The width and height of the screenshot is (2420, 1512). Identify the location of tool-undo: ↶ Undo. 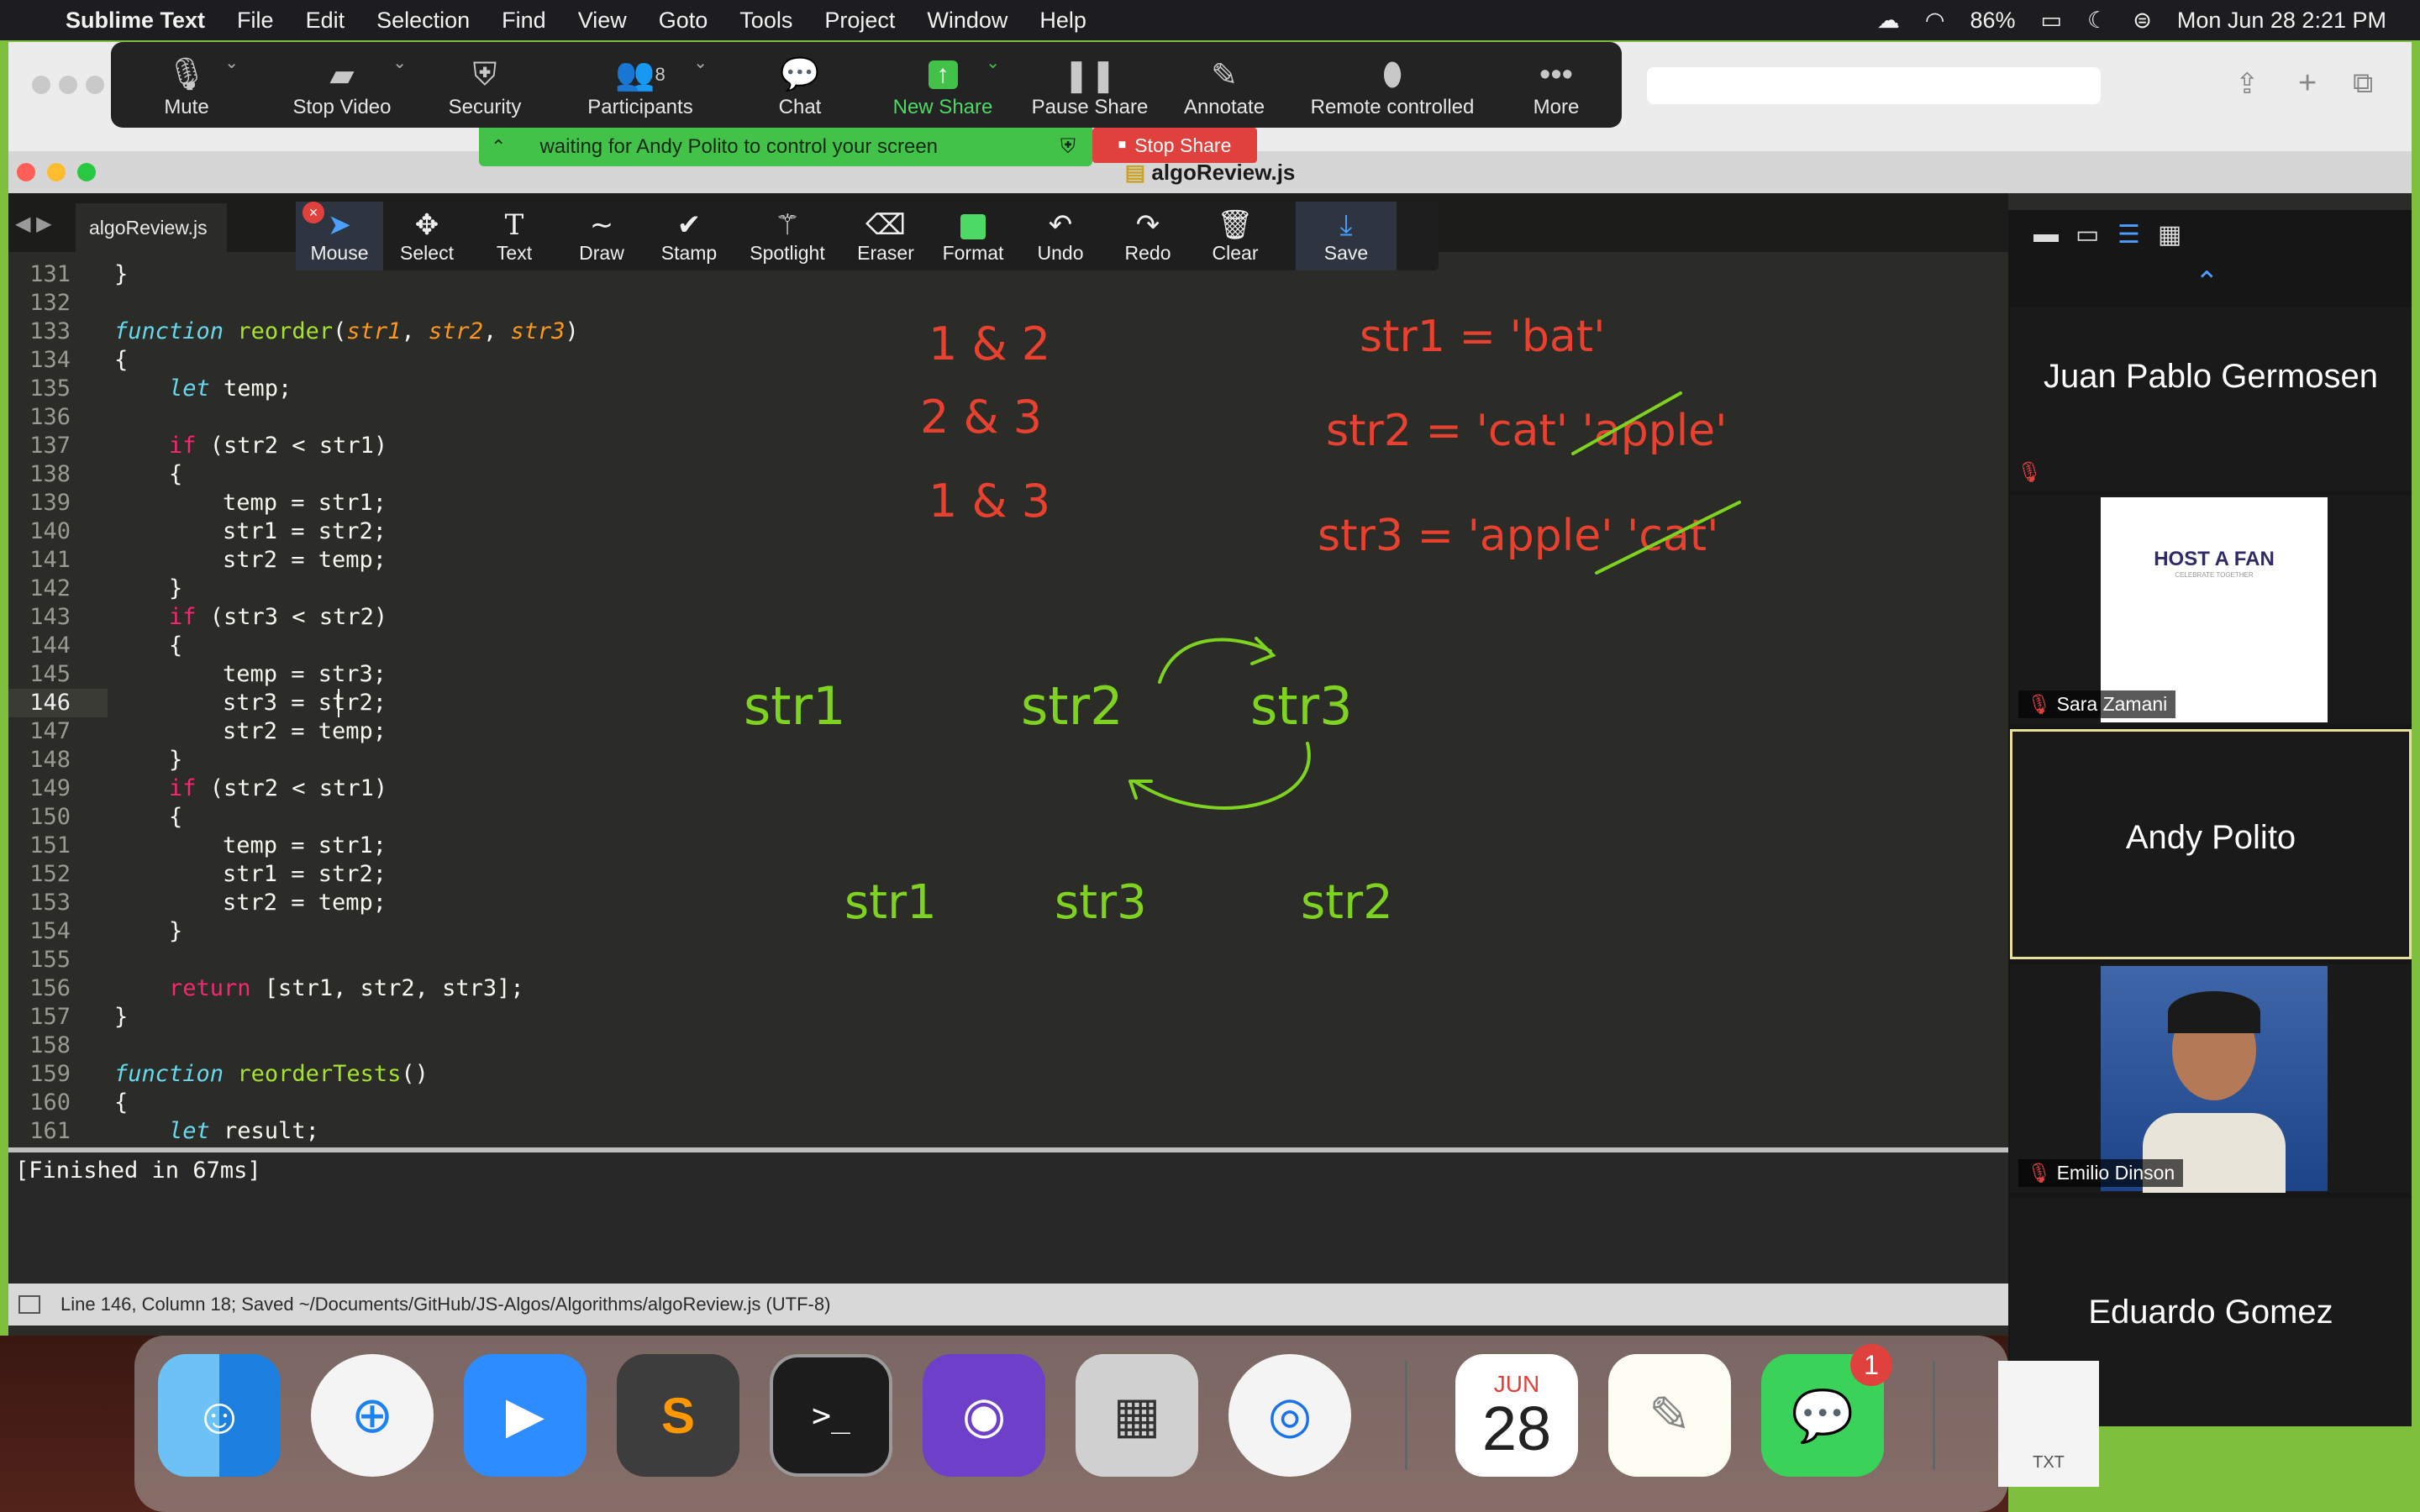
(1060, 236).